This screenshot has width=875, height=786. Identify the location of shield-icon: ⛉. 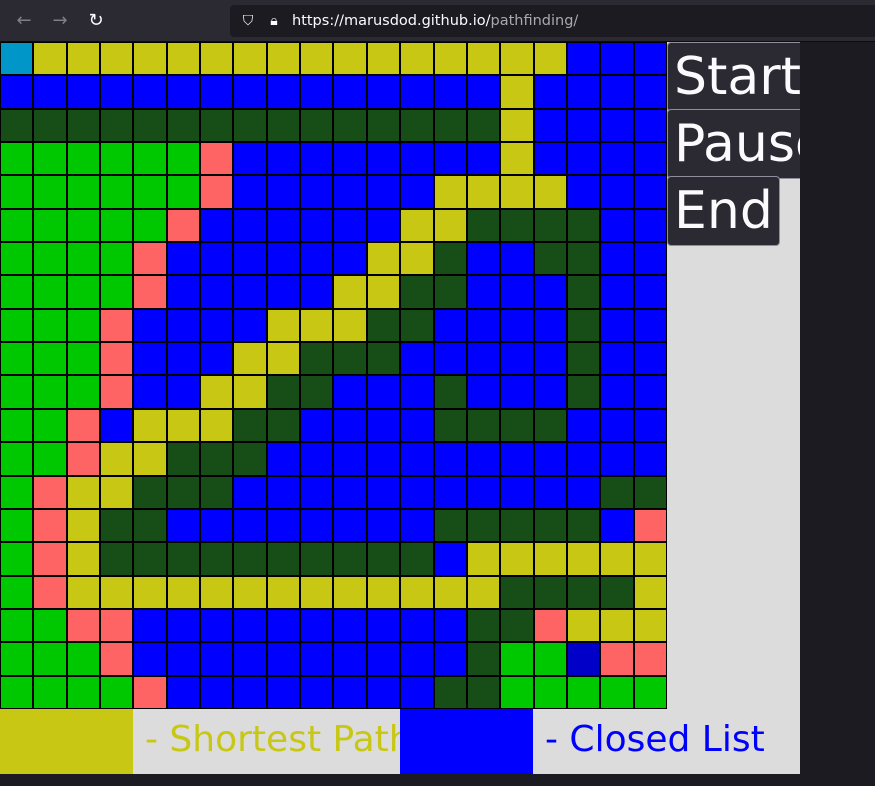
(248, 21).